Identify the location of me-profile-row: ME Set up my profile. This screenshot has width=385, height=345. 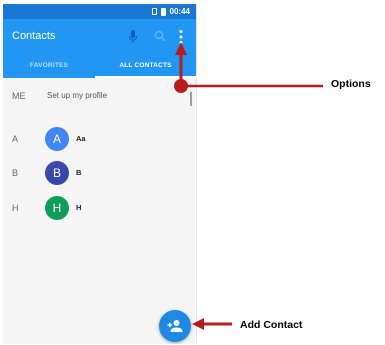
(99, 98).